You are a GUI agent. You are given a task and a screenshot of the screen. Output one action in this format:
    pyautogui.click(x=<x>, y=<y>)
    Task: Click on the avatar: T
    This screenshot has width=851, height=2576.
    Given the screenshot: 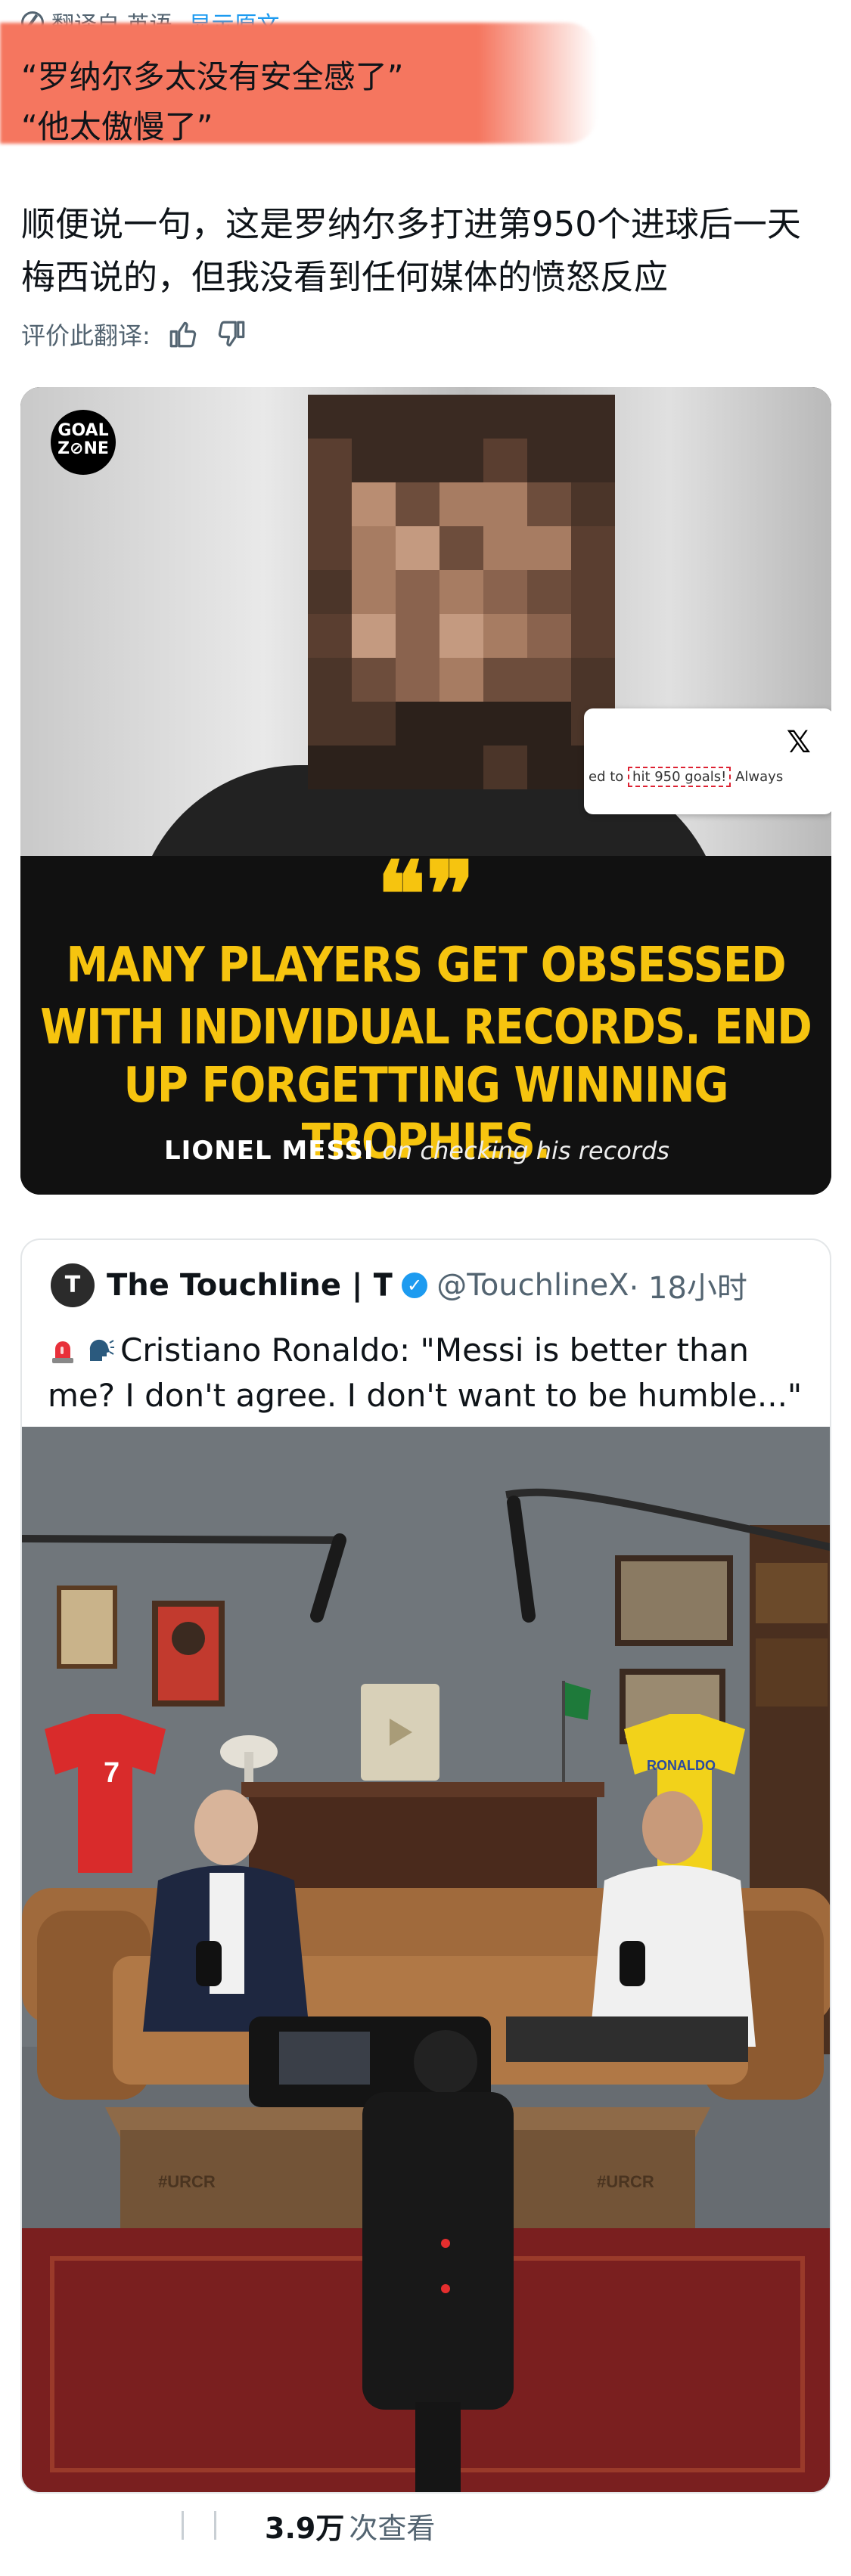 What is the action you would take?
    pyautogui.click(x=73, y=1285)
    